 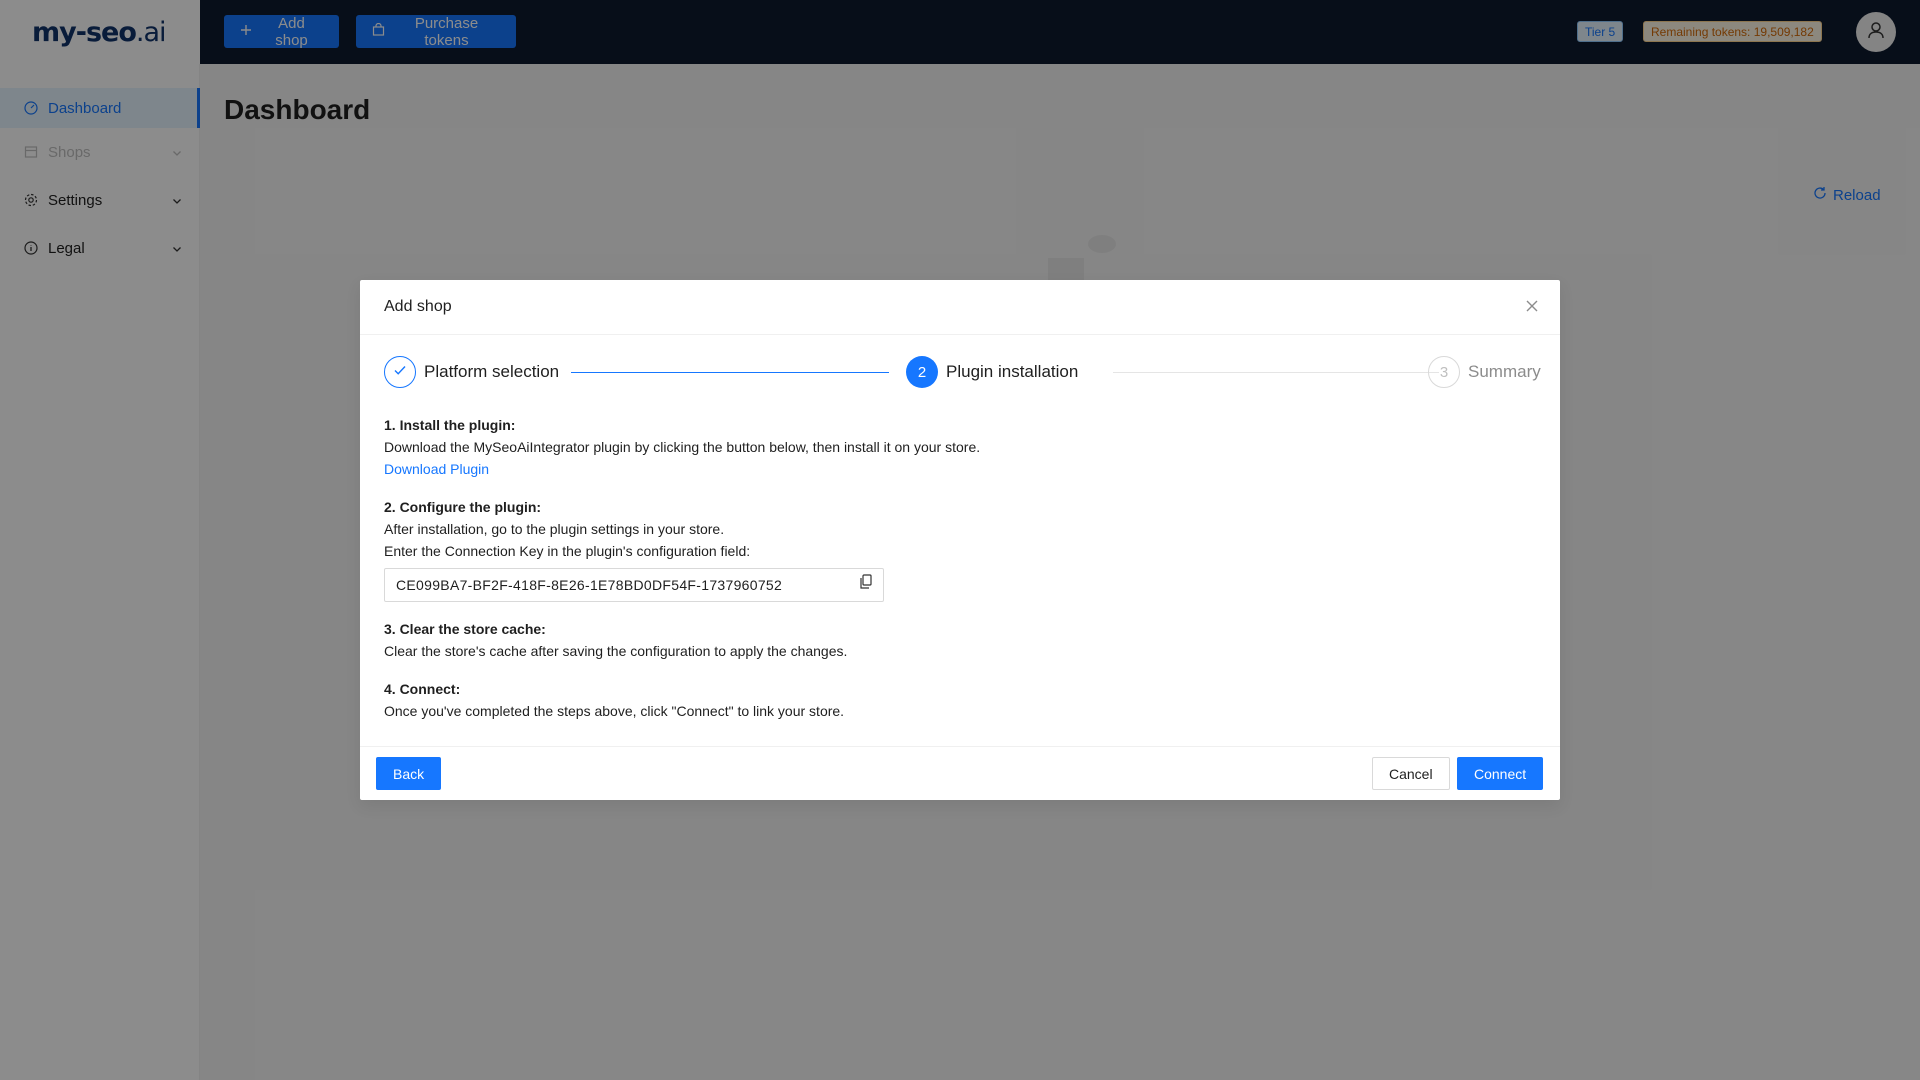 I want to click on step-finished-indicator, so click(x=400, y=372).